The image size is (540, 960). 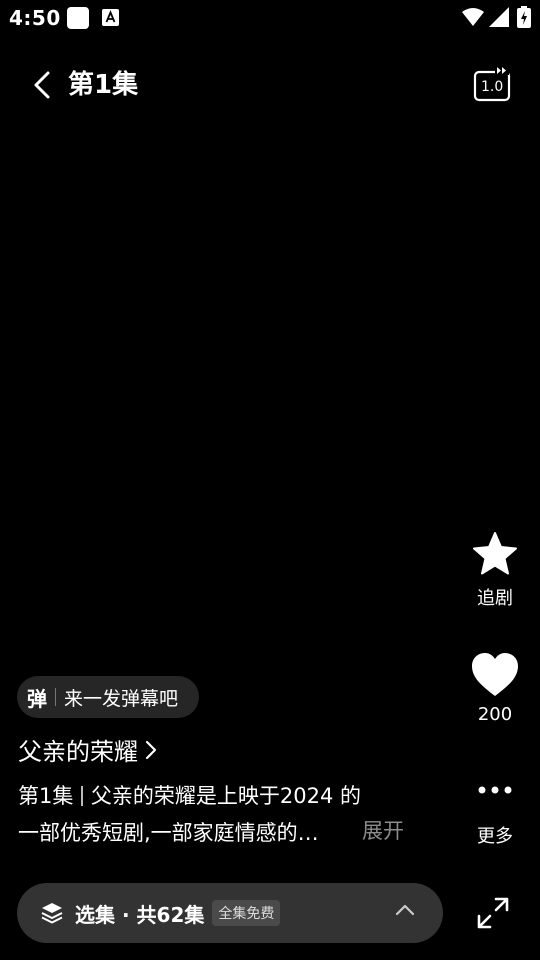 I want to click on chevron-up-icon, so click(x=405, y=910).